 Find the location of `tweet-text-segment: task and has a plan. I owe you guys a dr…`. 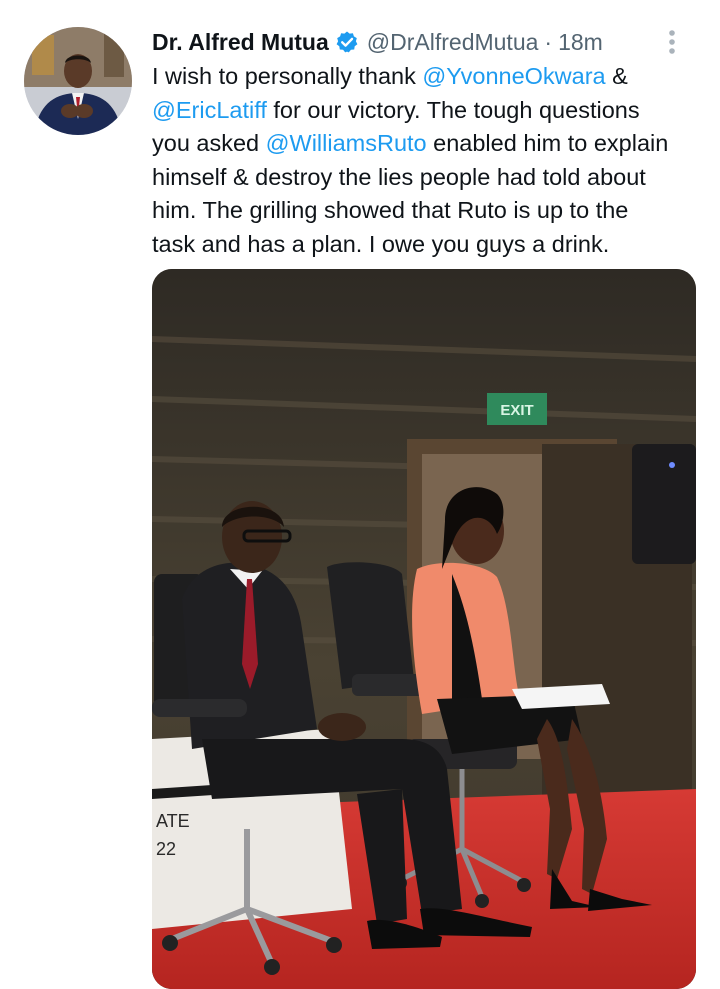

tweet-text-segment: task and has a plan. I owe you guys a dr… is located at coordinates (381, 243).